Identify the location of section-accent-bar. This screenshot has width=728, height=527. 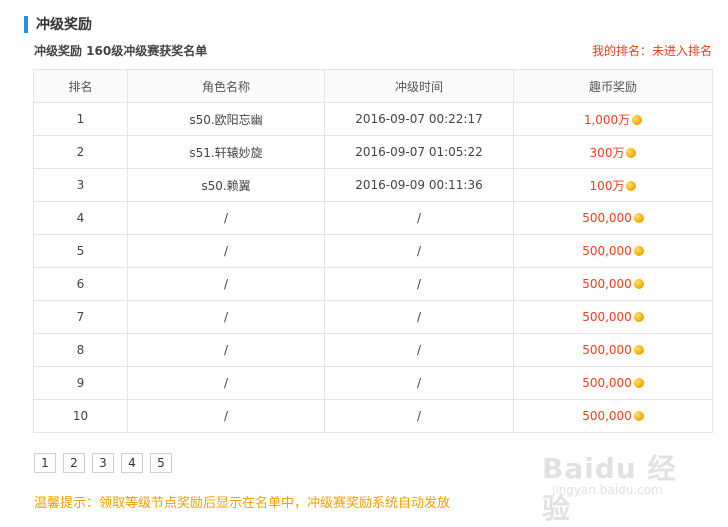
(26, 24).